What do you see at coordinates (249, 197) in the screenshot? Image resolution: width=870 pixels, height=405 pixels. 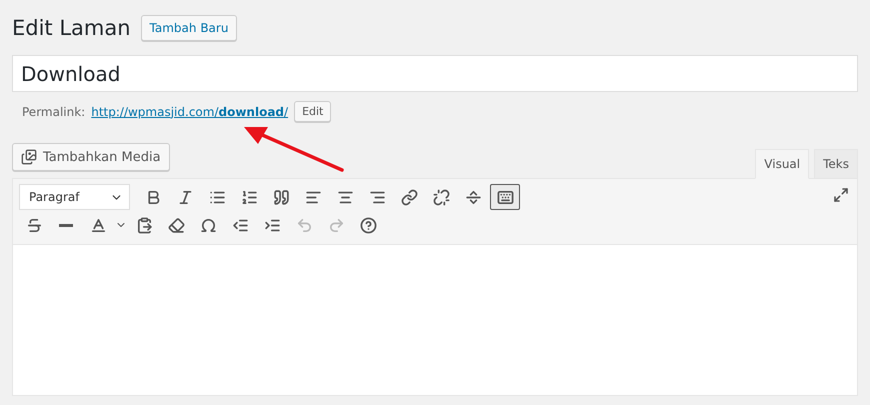 I see `numbered-list-icon` at bounding box center [249, 197].